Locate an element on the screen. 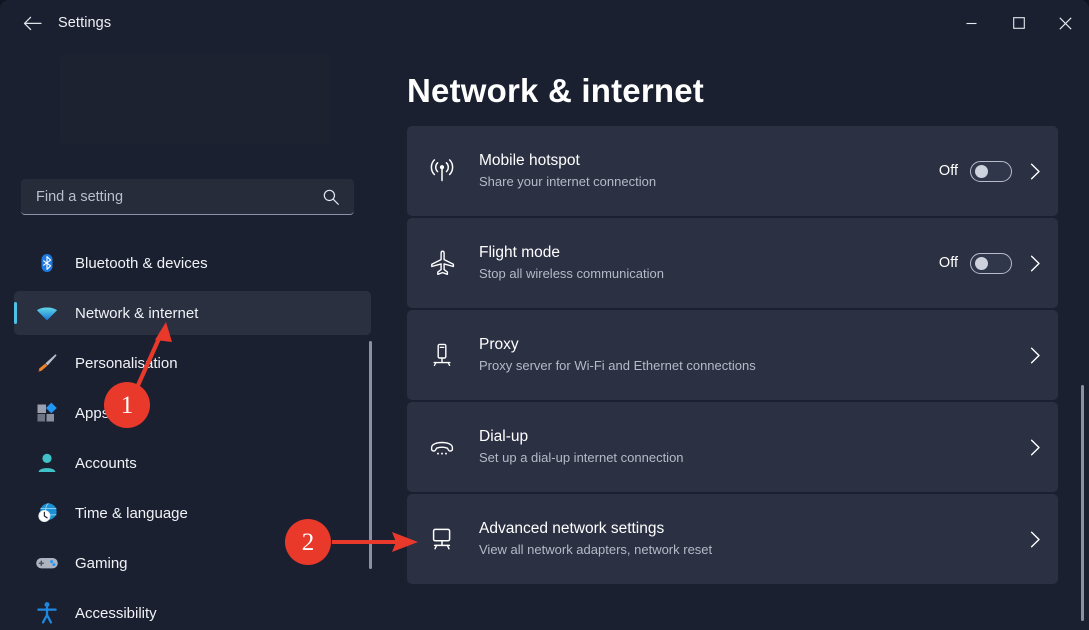 The image size is (1089, 630). sidebar-item-bluetooth-devices: Bluetooth & devices is located at coordinates (192, 263).